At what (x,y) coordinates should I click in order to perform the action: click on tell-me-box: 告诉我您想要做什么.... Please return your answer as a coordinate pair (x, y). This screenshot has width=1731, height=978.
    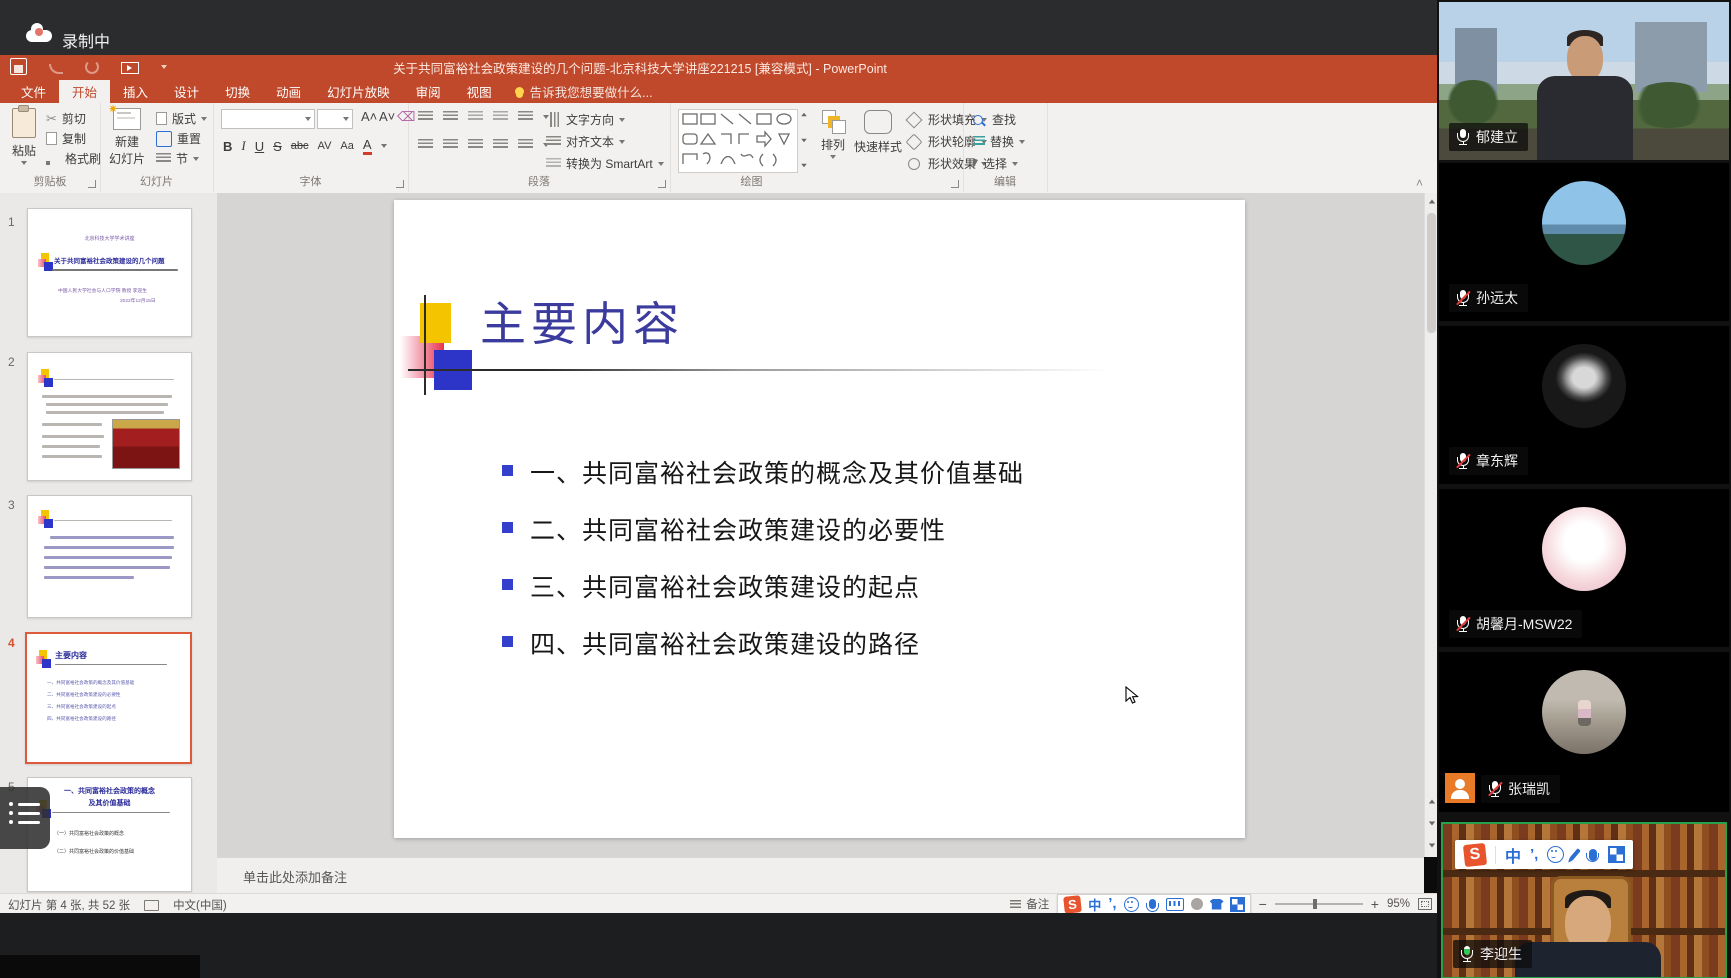
    Looking at the image, I should click on (584, 91).